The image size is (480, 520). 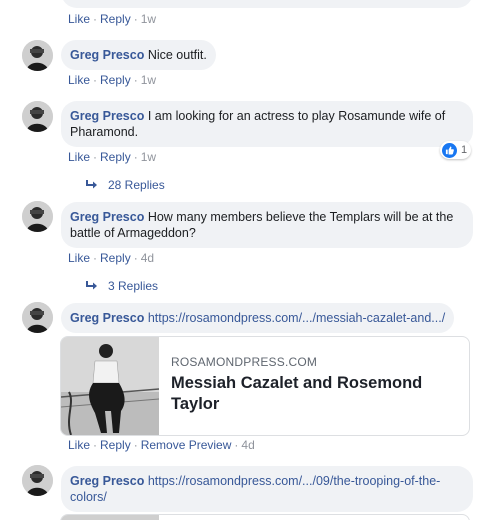 What do you see at coordinates (464, 150) in the screenshot?
I see `reaction-count: 1` at bounding box center [464, 150].